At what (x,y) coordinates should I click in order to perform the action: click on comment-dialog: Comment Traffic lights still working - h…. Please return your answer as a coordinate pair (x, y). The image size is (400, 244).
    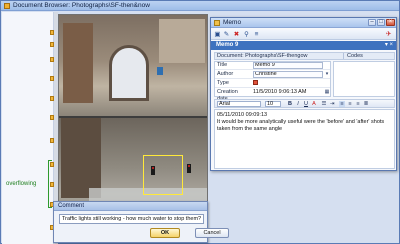
    Looking at the image, I should click on (141, 222).